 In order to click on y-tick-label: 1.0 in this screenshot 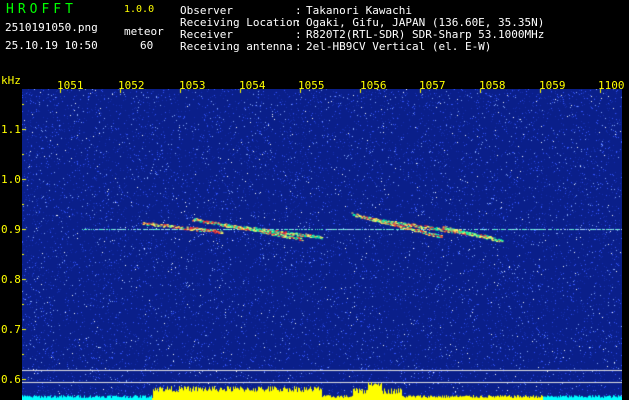, I will do `click(11, 179)`.